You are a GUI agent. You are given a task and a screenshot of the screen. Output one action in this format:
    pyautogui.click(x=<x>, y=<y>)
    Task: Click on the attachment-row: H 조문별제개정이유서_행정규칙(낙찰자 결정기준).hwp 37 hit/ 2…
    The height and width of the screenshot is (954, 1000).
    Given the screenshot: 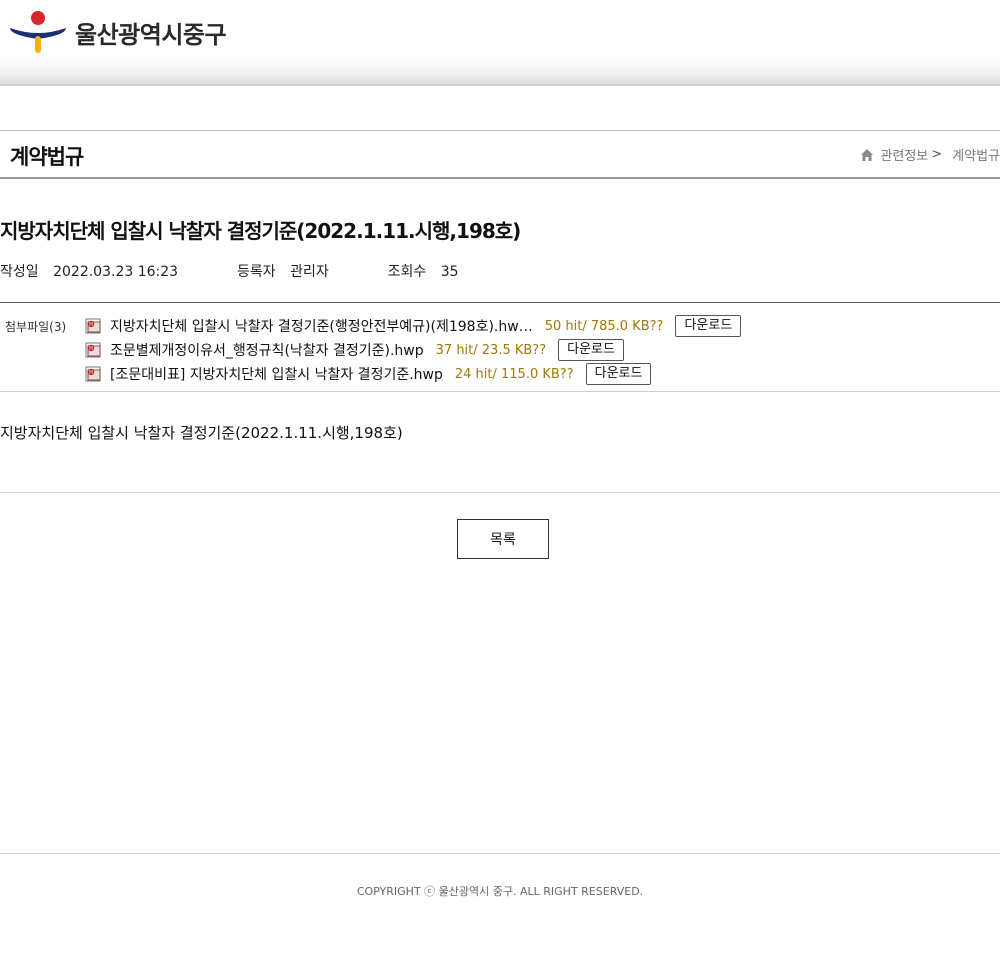 What is the action you would take?
    pyautogui.click(x=354, y=350)
    